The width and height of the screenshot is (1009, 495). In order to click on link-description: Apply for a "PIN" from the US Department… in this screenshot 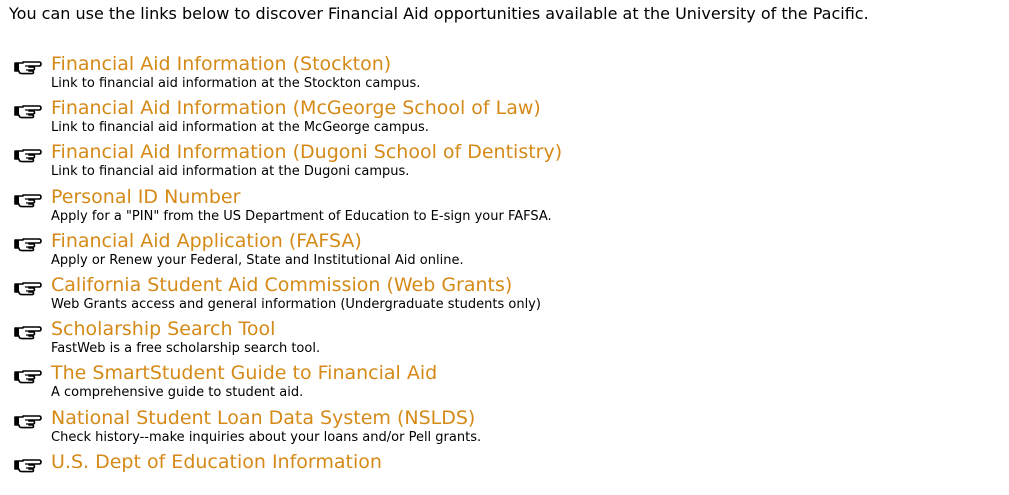, I will do `click(301, 216)`.